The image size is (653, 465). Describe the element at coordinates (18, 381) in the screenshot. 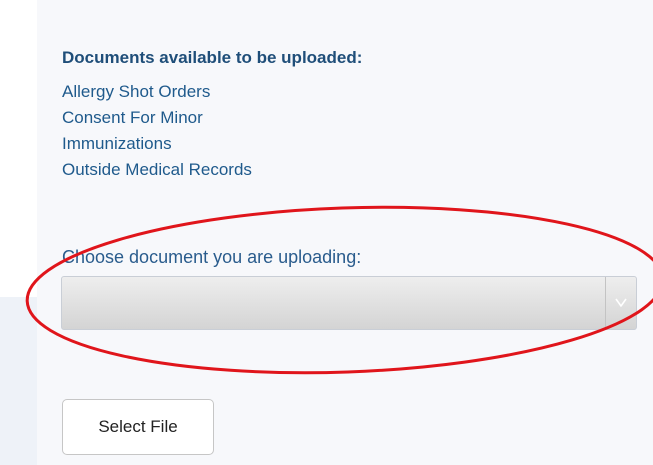

I see `left-sidebar-strip` at that location.